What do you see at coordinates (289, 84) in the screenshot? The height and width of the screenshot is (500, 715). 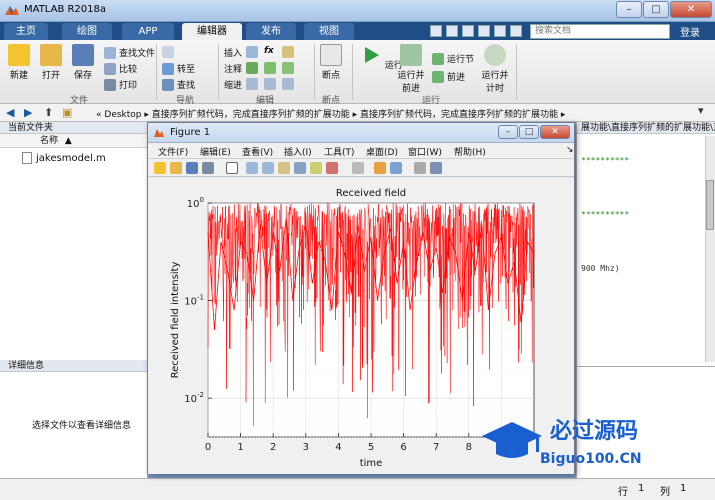 I see `decrease-indent-tool` at bounding box center [289, 84].